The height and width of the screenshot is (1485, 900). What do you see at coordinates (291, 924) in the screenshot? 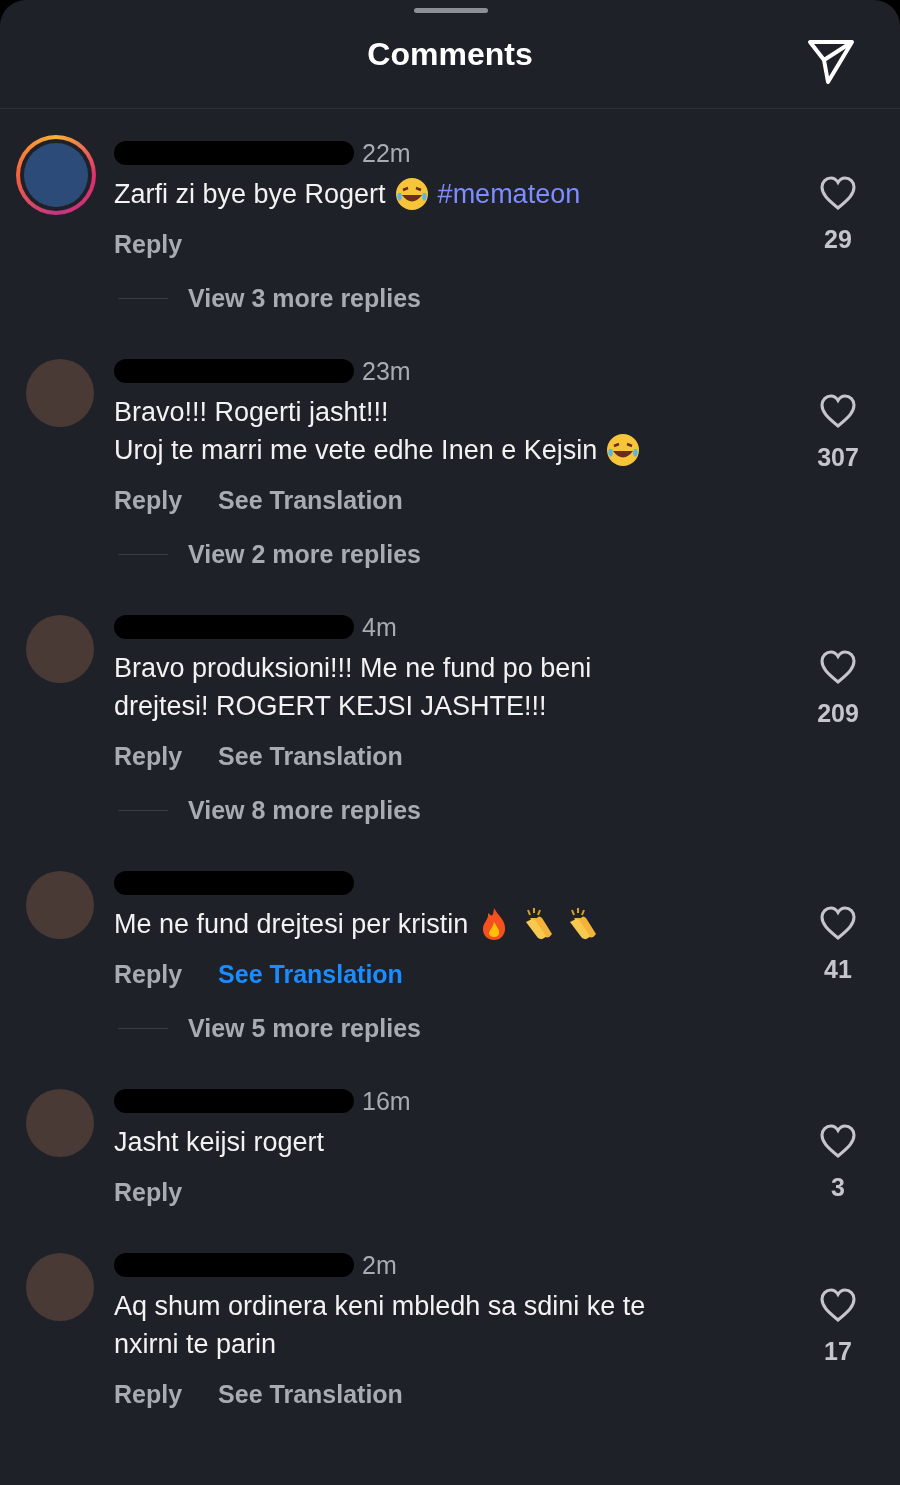
I see `comment-text: Me ne fund drejtesi per kristin` at bounding box center [291, 924].